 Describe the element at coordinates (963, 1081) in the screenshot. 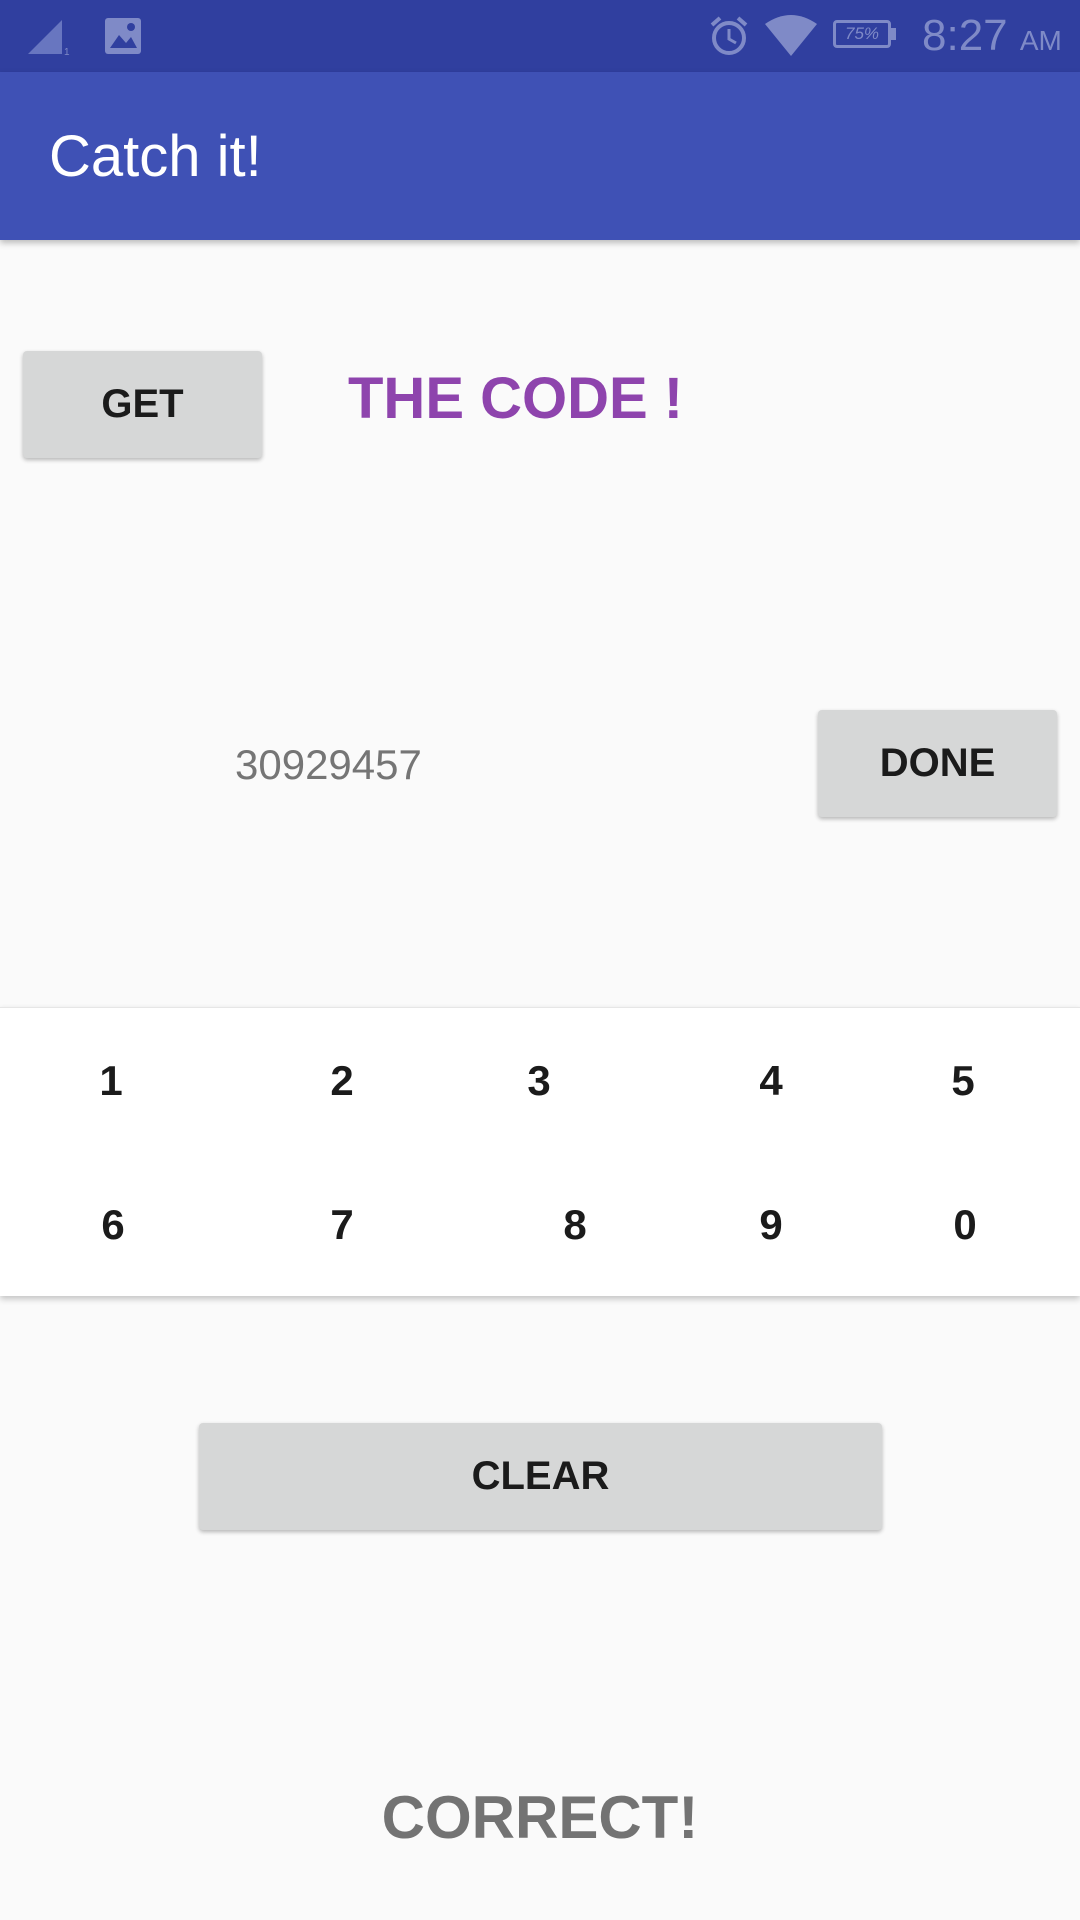

I see `key-5: 5` at that location.